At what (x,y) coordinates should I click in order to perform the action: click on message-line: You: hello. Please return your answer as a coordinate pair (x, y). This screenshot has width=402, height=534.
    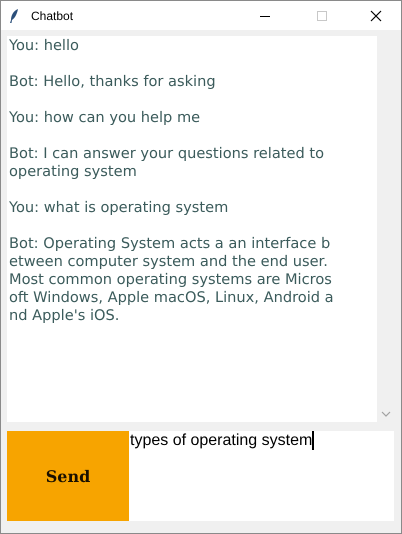
    Looking at the image, I should click on (44, 46).